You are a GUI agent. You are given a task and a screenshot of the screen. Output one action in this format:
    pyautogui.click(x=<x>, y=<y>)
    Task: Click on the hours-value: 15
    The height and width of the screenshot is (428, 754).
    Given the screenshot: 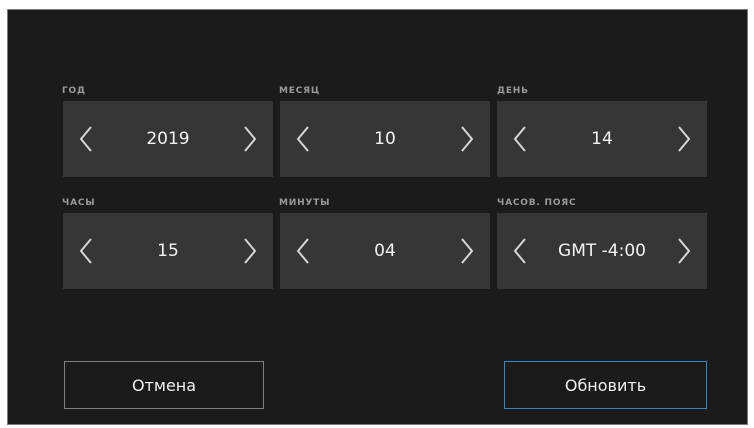 What is the action you would take?
    pyautogui.click(x=168, y=251)
    